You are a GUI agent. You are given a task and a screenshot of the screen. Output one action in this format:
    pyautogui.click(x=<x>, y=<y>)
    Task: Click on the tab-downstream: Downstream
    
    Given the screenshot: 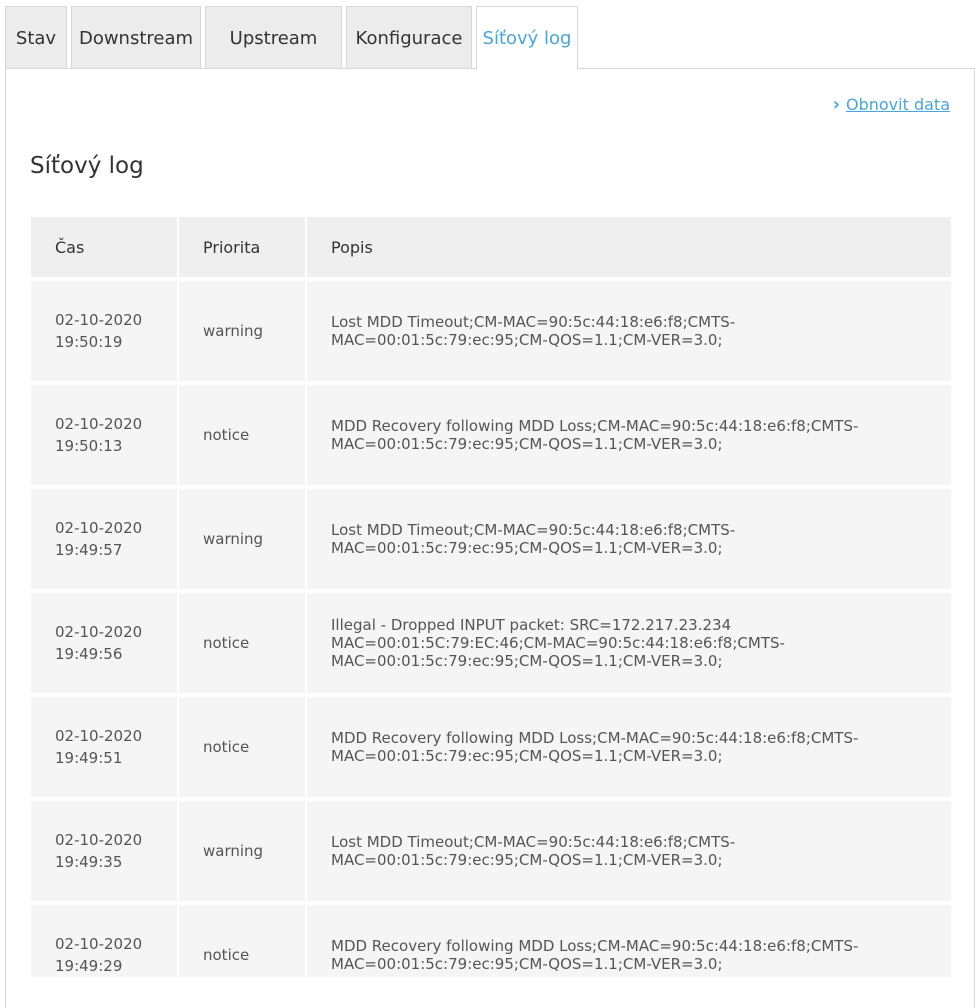 What is the action you would take?
    pyautogui.click(x=136, y=37)
    